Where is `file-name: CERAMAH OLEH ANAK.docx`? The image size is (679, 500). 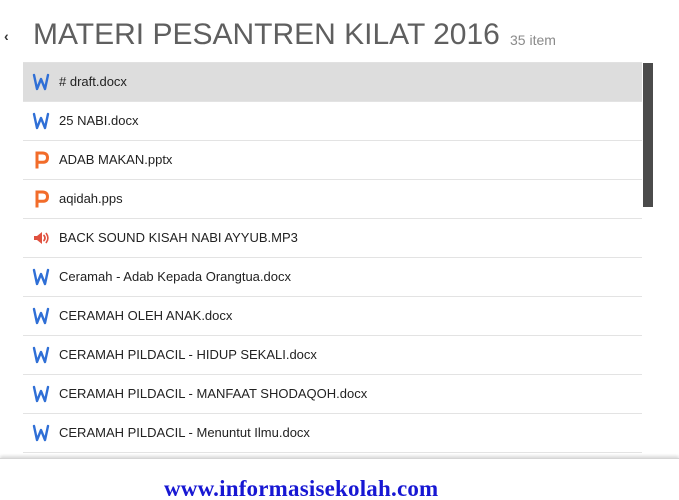 file-name: CERAMAH OLEH ANAK.docx is located at coordinates (146, 315).